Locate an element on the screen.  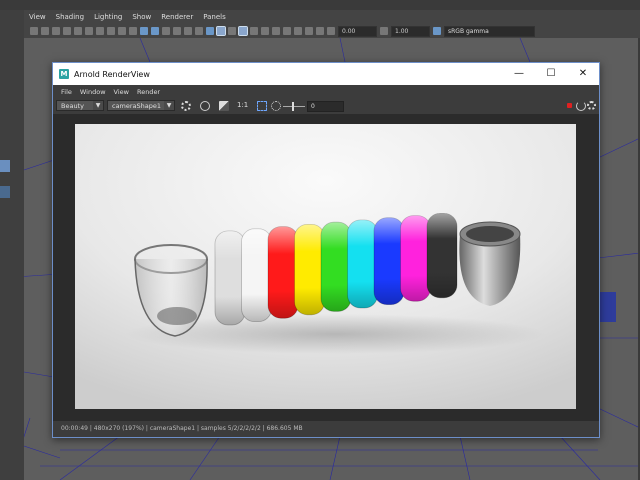
menu-render: Render is located at coordinates (148, 92).